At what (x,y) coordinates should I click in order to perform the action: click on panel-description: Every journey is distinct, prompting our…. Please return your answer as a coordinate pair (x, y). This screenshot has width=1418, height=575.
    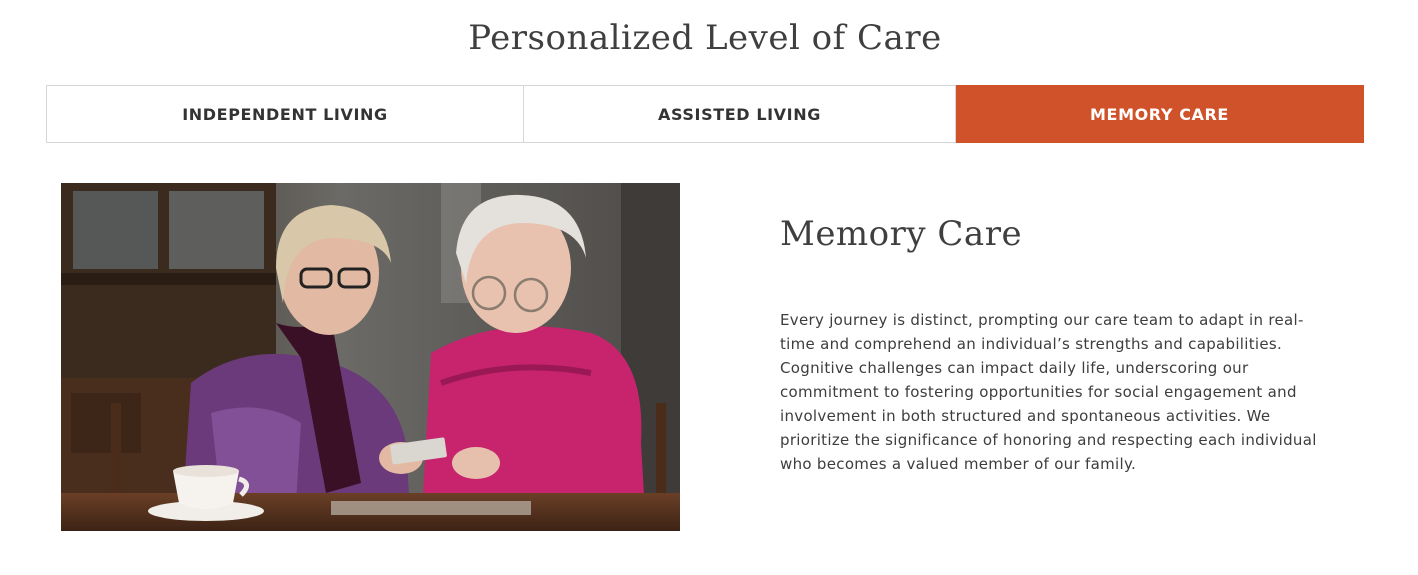
    Looking at the image, I should click on (1048, 392).